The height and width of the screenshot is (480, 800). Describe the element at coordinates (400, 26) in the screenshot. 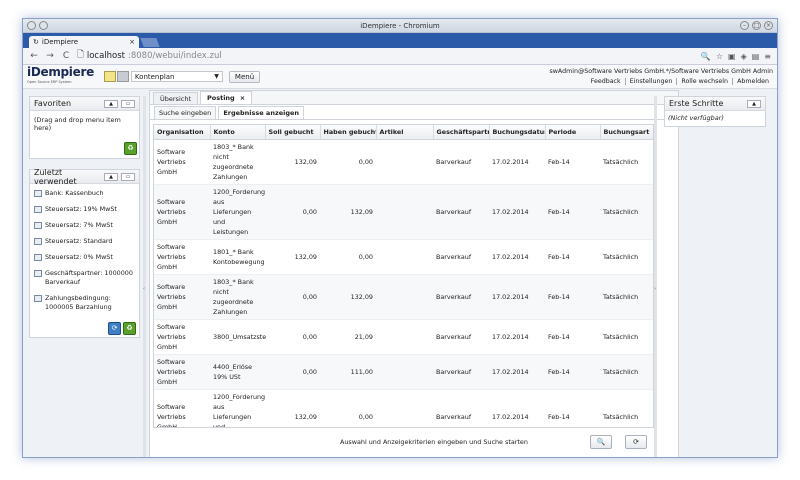

I see `os-titlebar: iDempiere - Chromium – □ ×` at that location.